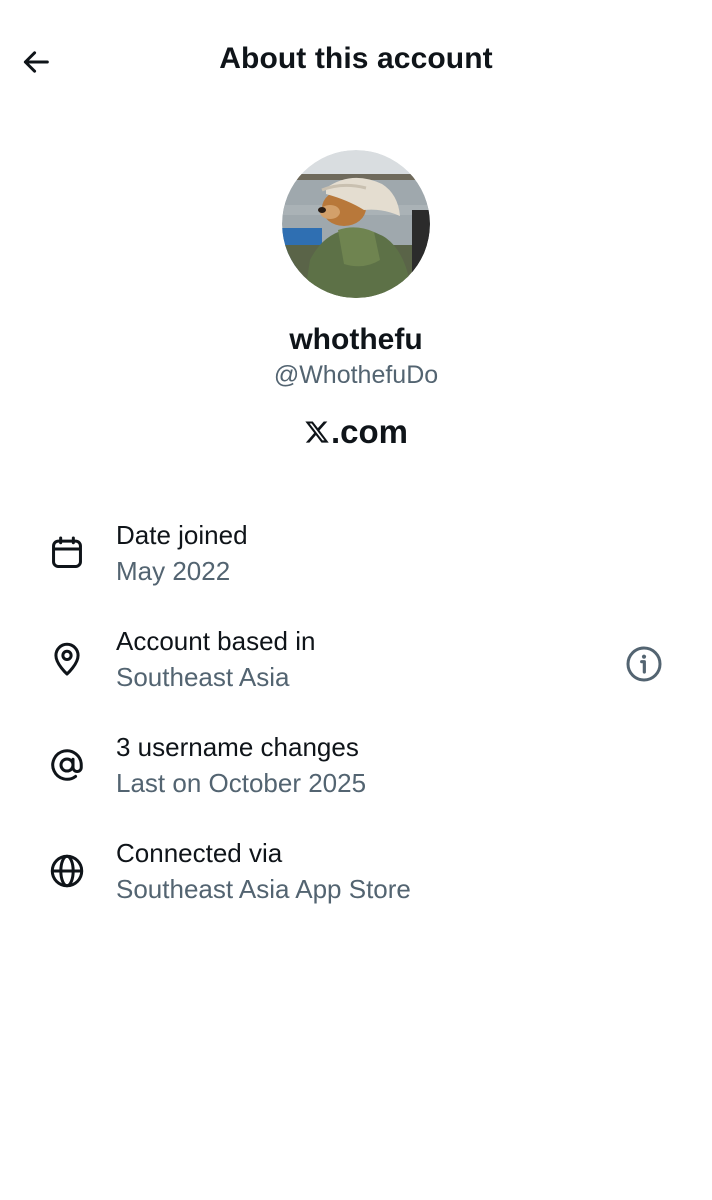 Image resolution: width=712 pixels, height=1200 pixels. I want to click on detail-value: May 2022, so click(173, 571).